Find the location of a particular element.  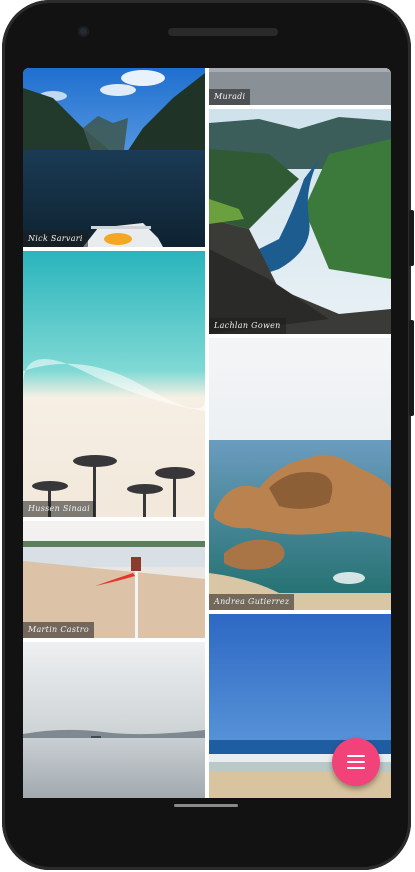

photo-credit: Andrea Gutierrez is located at coordinates (252, 602).